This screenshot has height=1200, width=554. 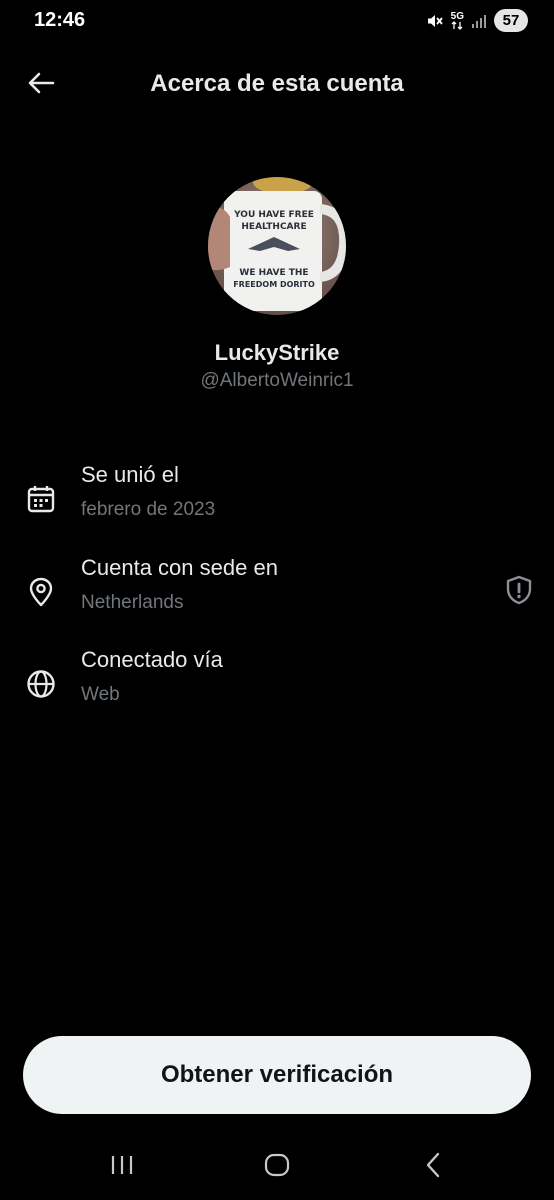 I want to click on page-title: Acerca de esta cuenta, so click(x=277, y=83).